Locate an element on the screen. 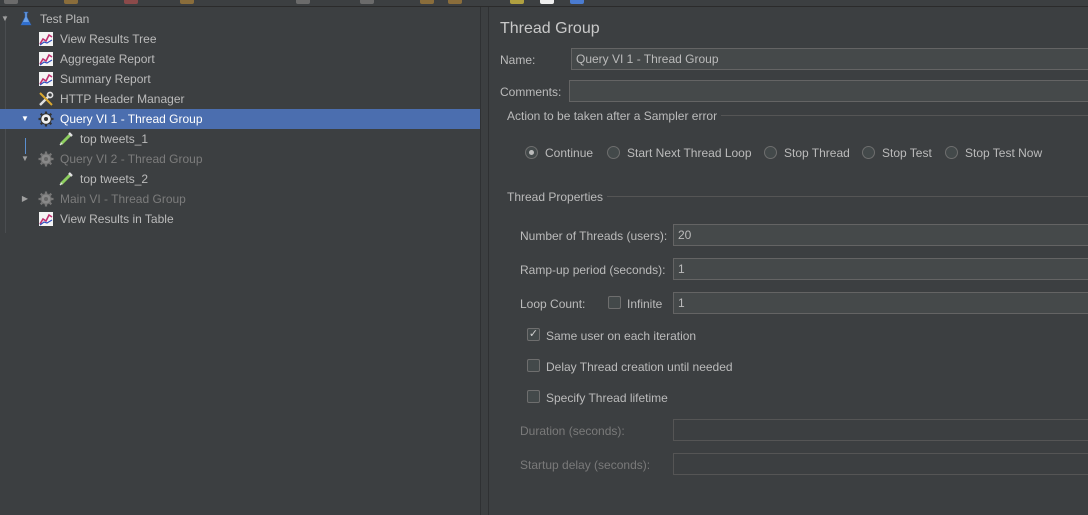 Image resolution: width=1088 pixels, height=515 pixels. tree-item-aggregate-report: Aggregate Report is located at coordinates (240, 59).